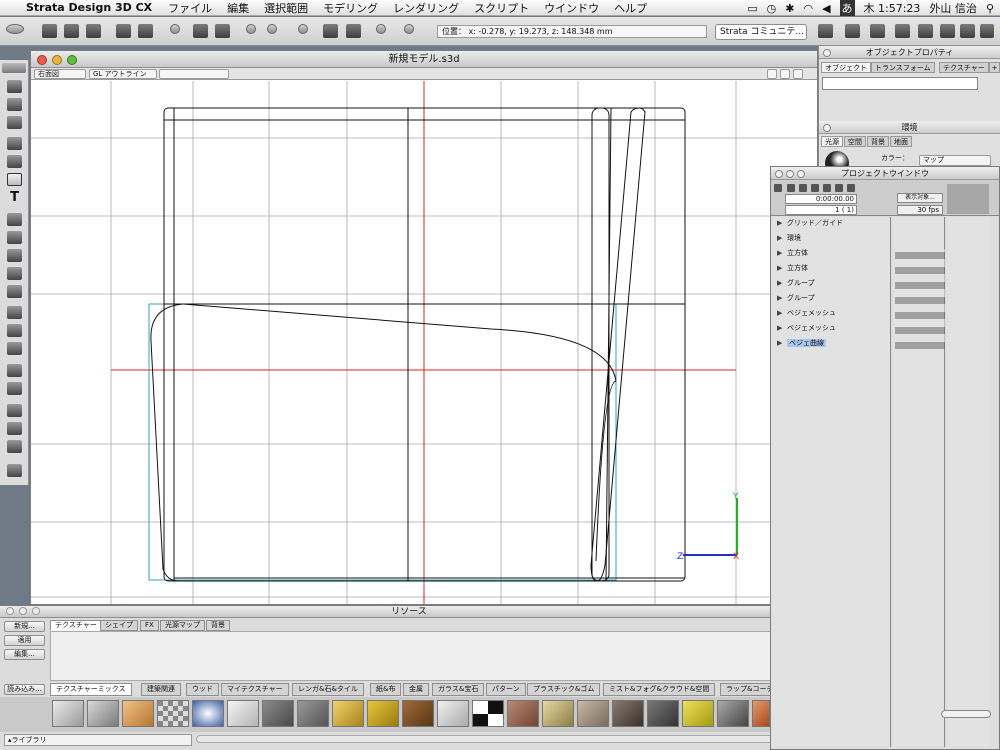  I want to click on menu-help: ヘルプ, so click(630, 8).